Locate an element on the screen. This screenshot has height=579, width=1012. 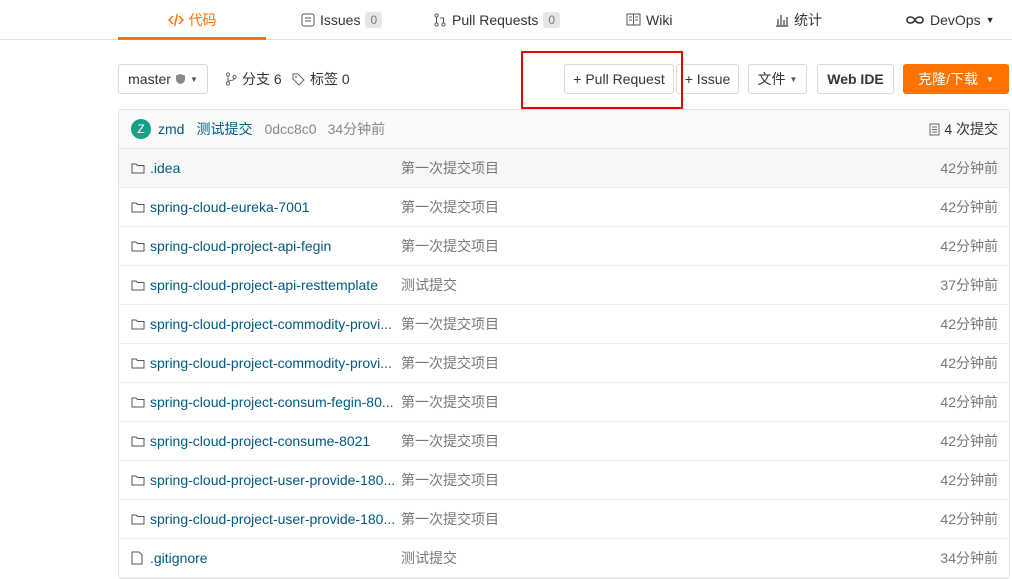
tab-stats-label: 统计 is located at coordinates (808, 19).